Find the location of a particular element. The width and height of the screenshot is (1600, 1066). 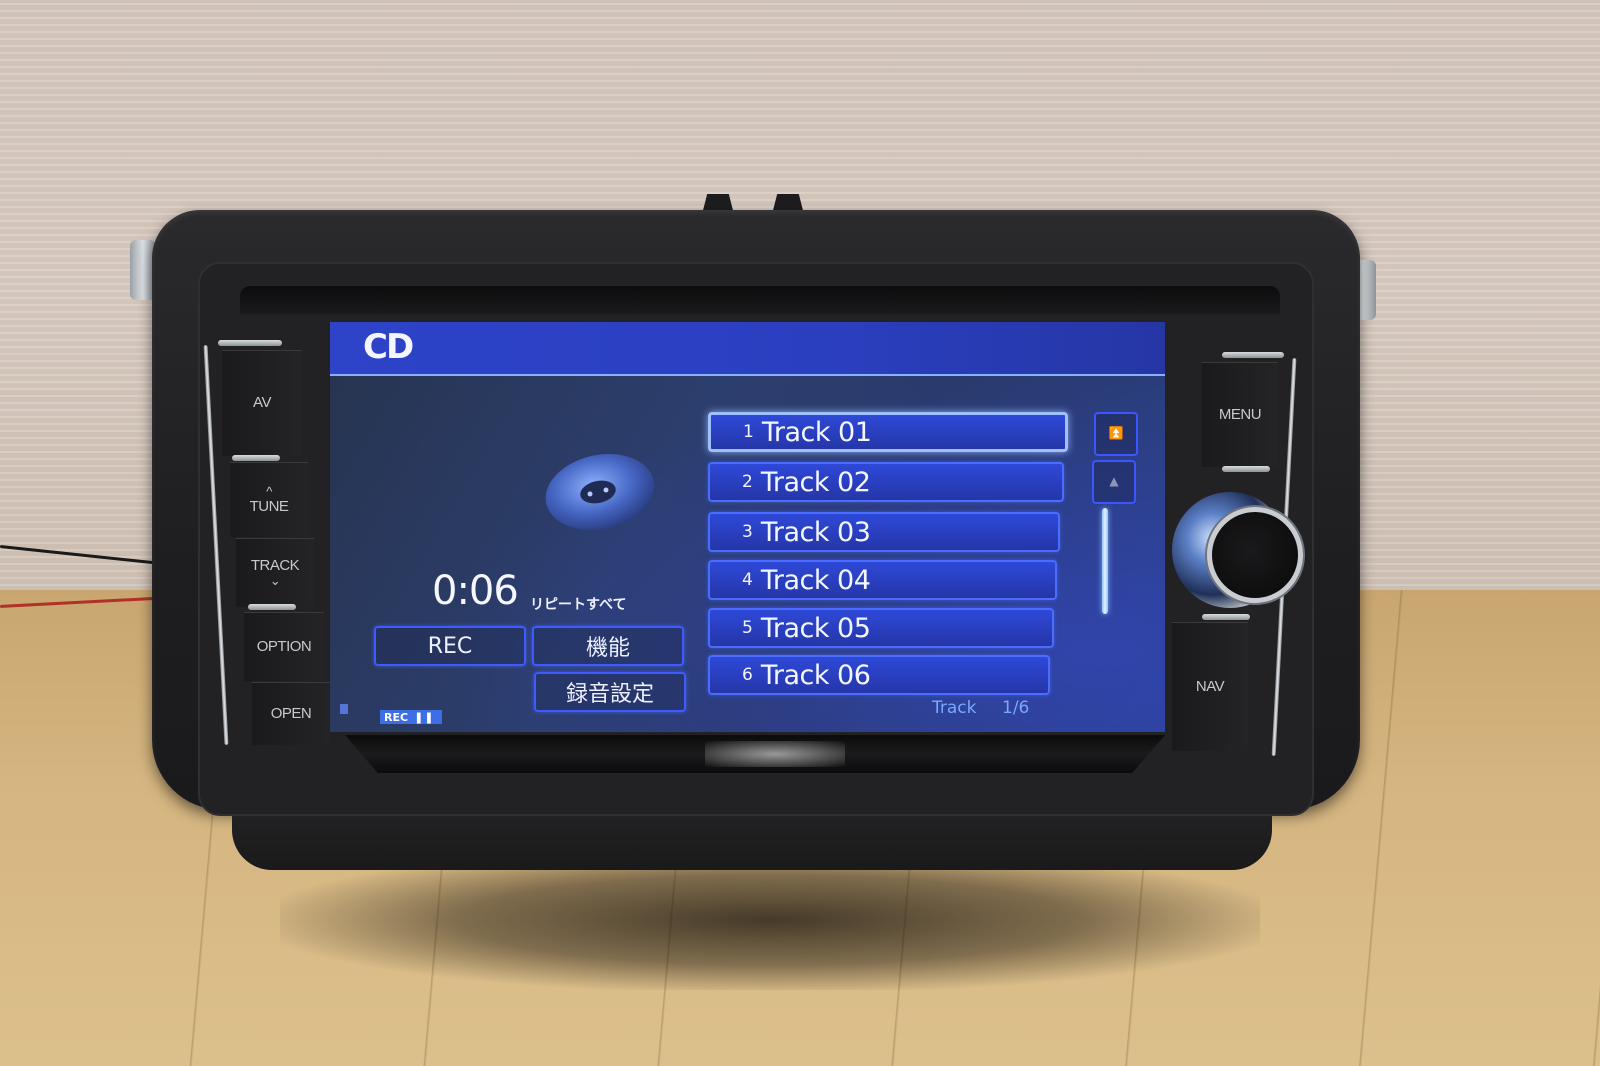

track-page-count: 1/6 is located at coordinates (1016, 708).